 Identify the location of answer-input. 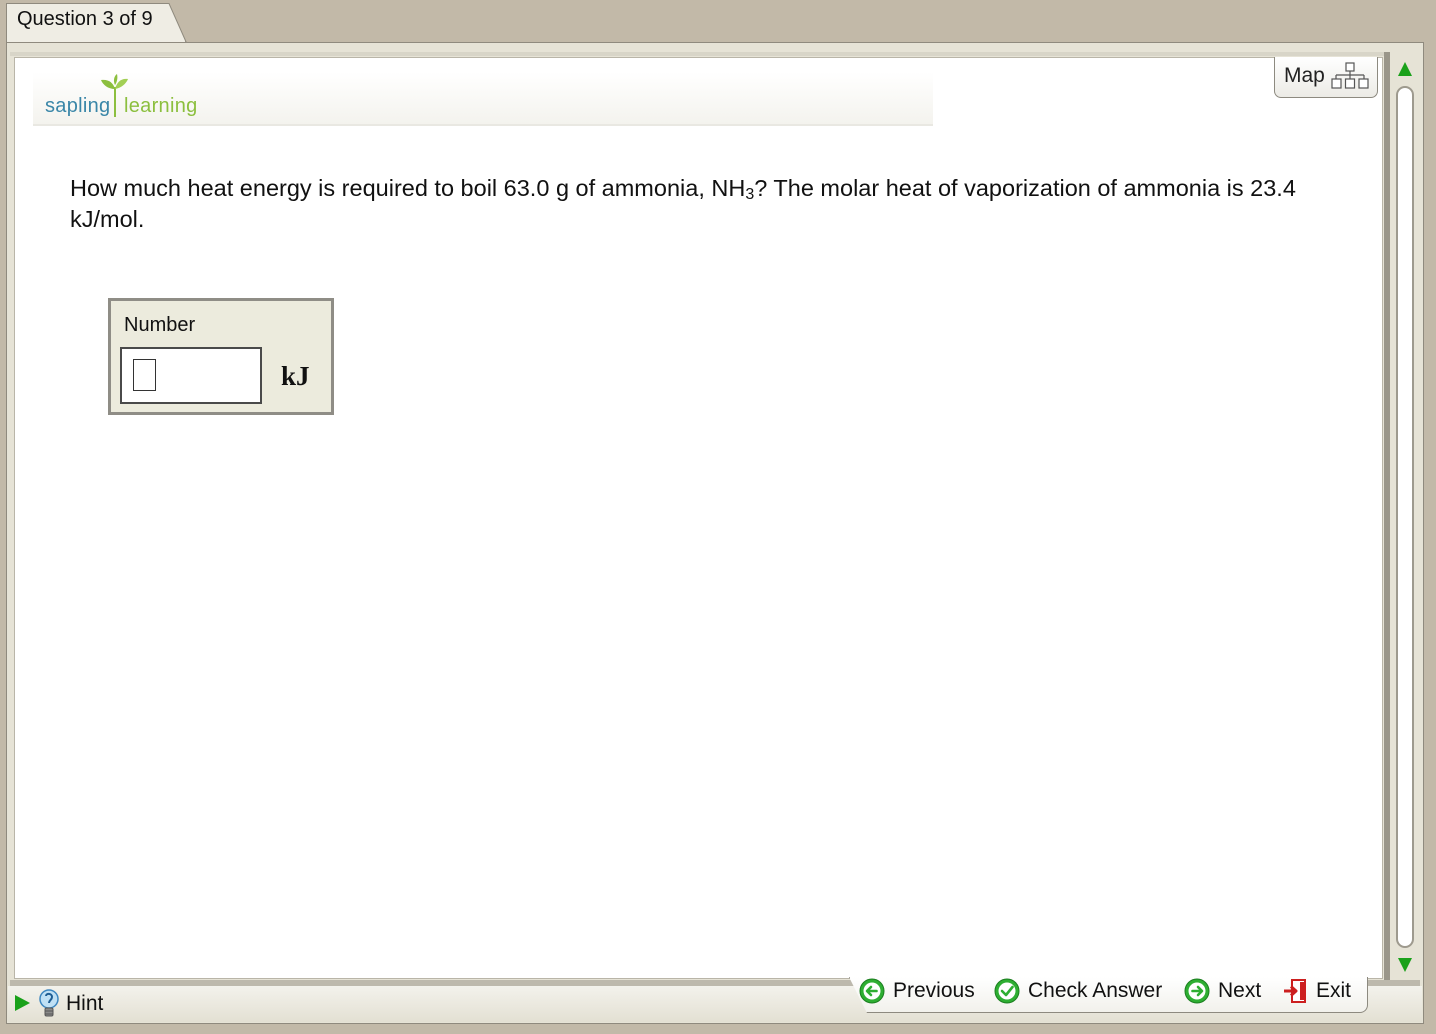
(191, 375).